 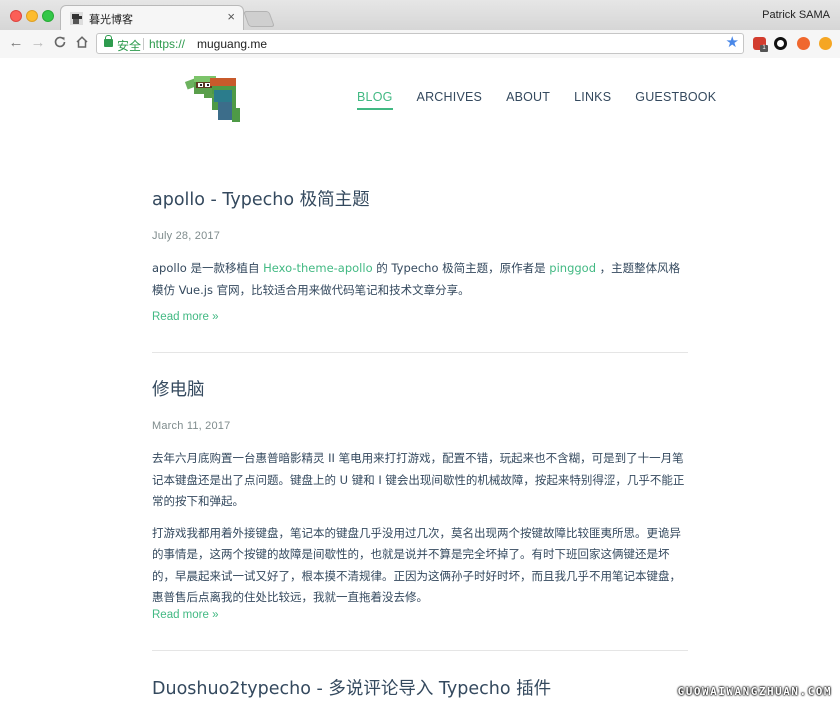 I want to click on nav-about: ABOUT, so click(x=528, y=100).